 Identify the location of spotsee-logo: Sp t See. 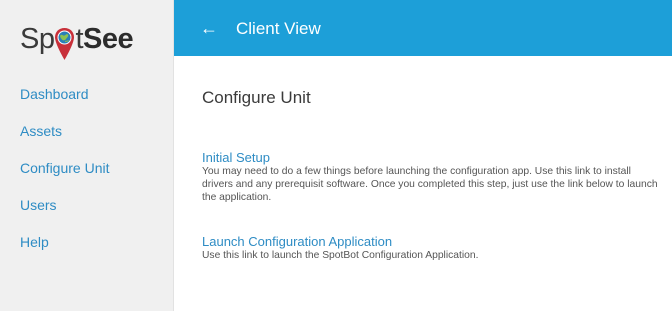
(77, 37).